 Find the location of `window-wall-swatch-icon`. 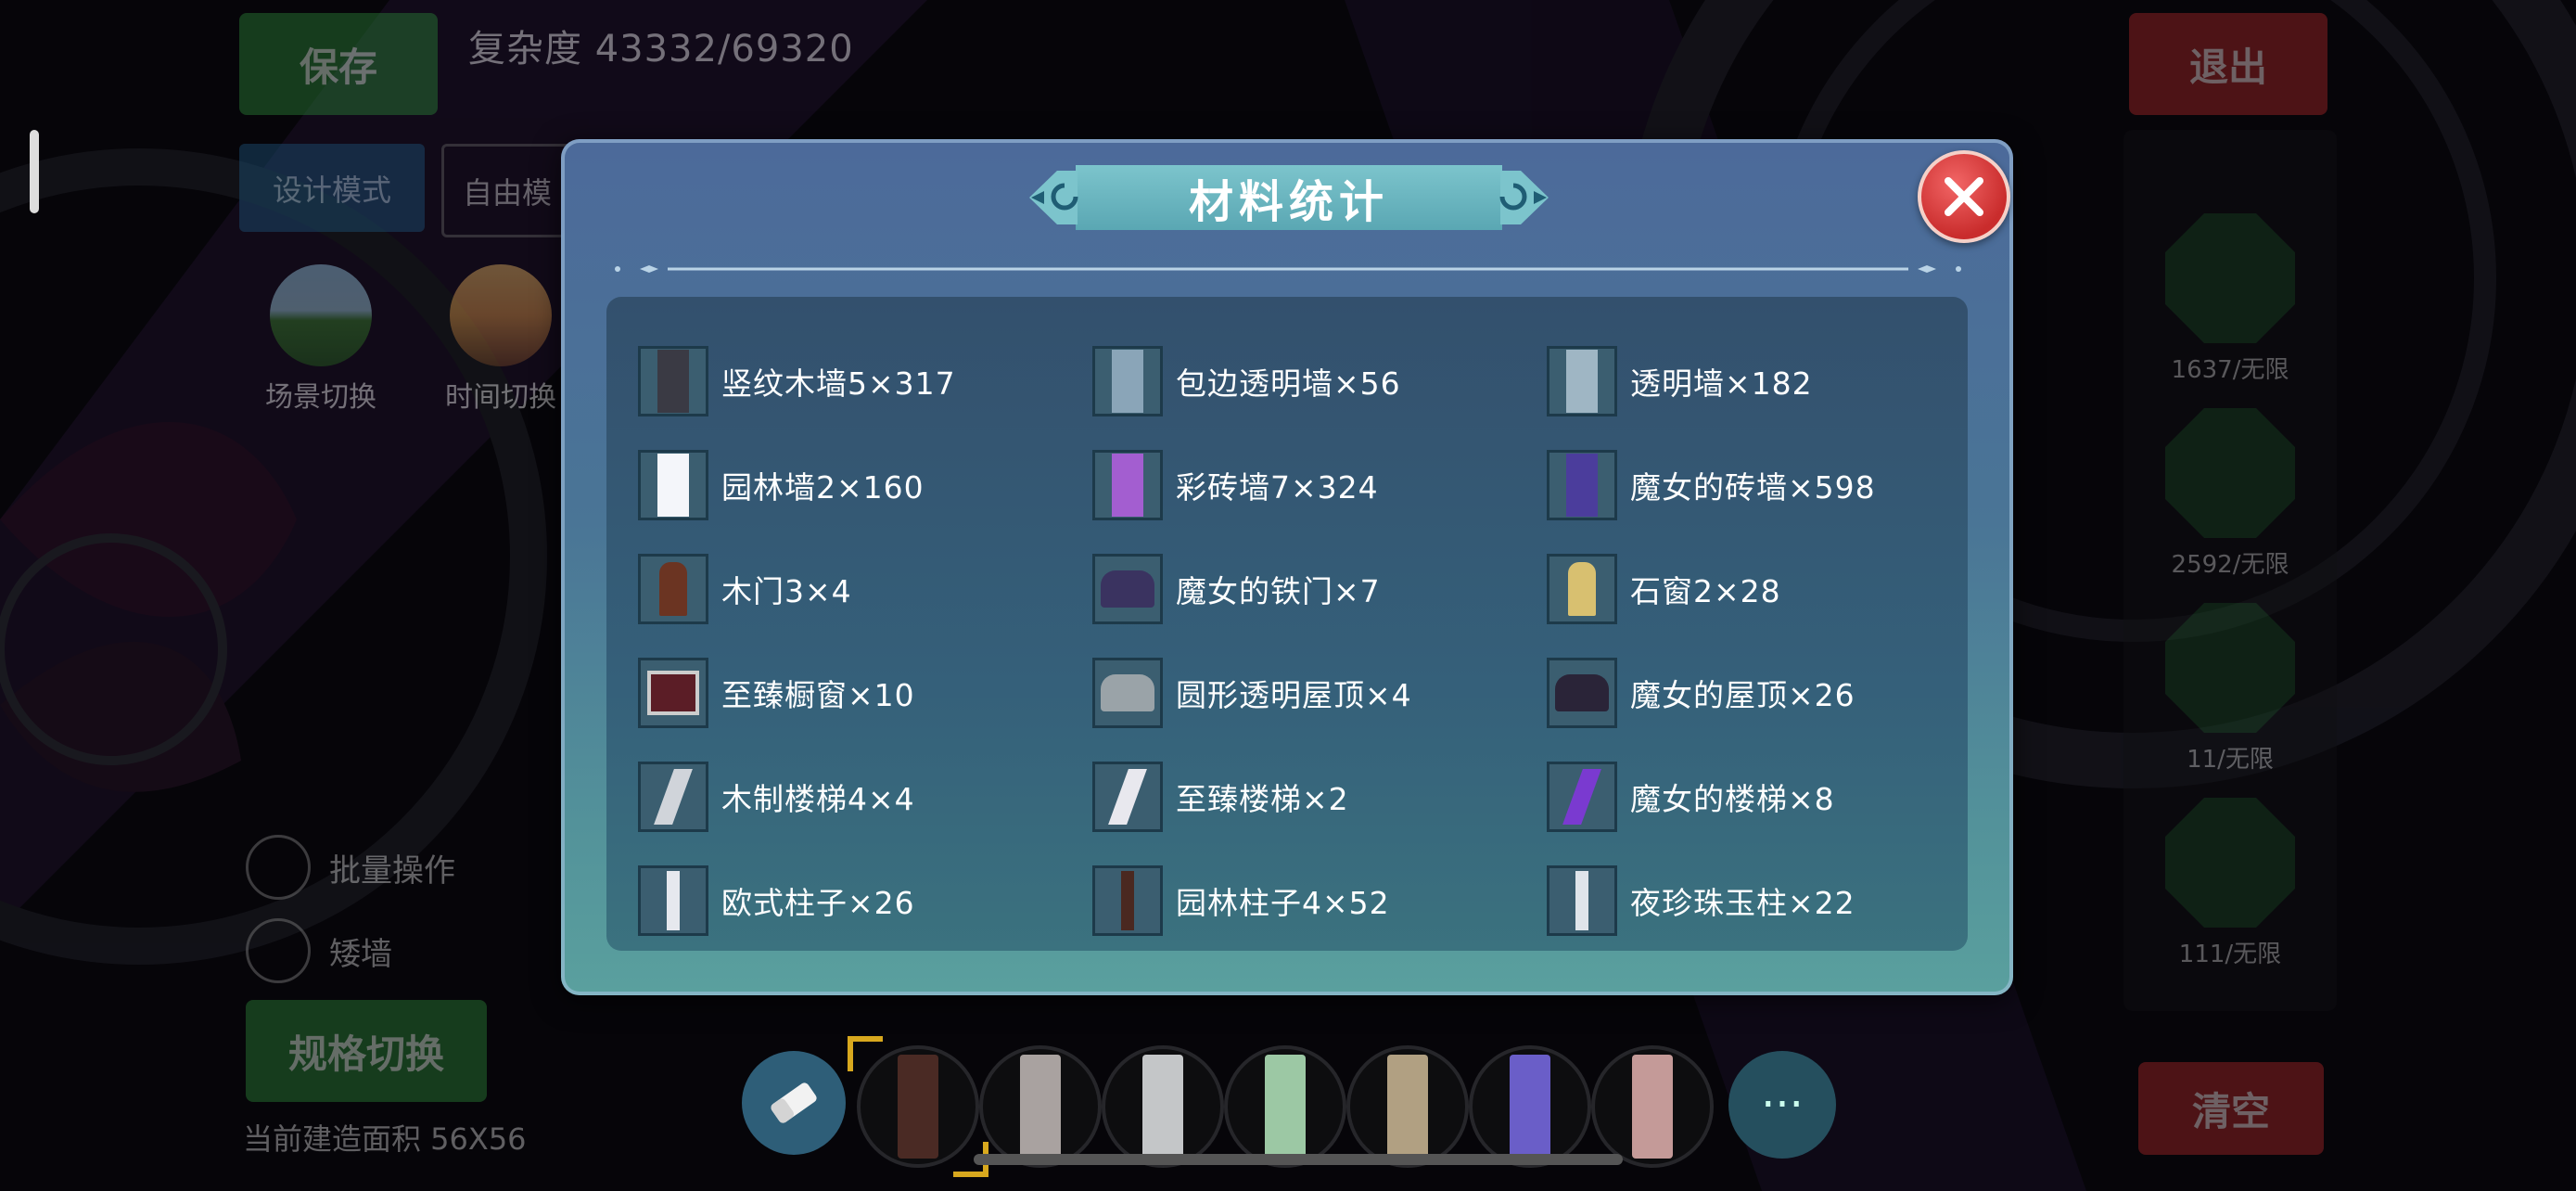

window-wall-swatch-icon is located at coordinates (1407, 1107).